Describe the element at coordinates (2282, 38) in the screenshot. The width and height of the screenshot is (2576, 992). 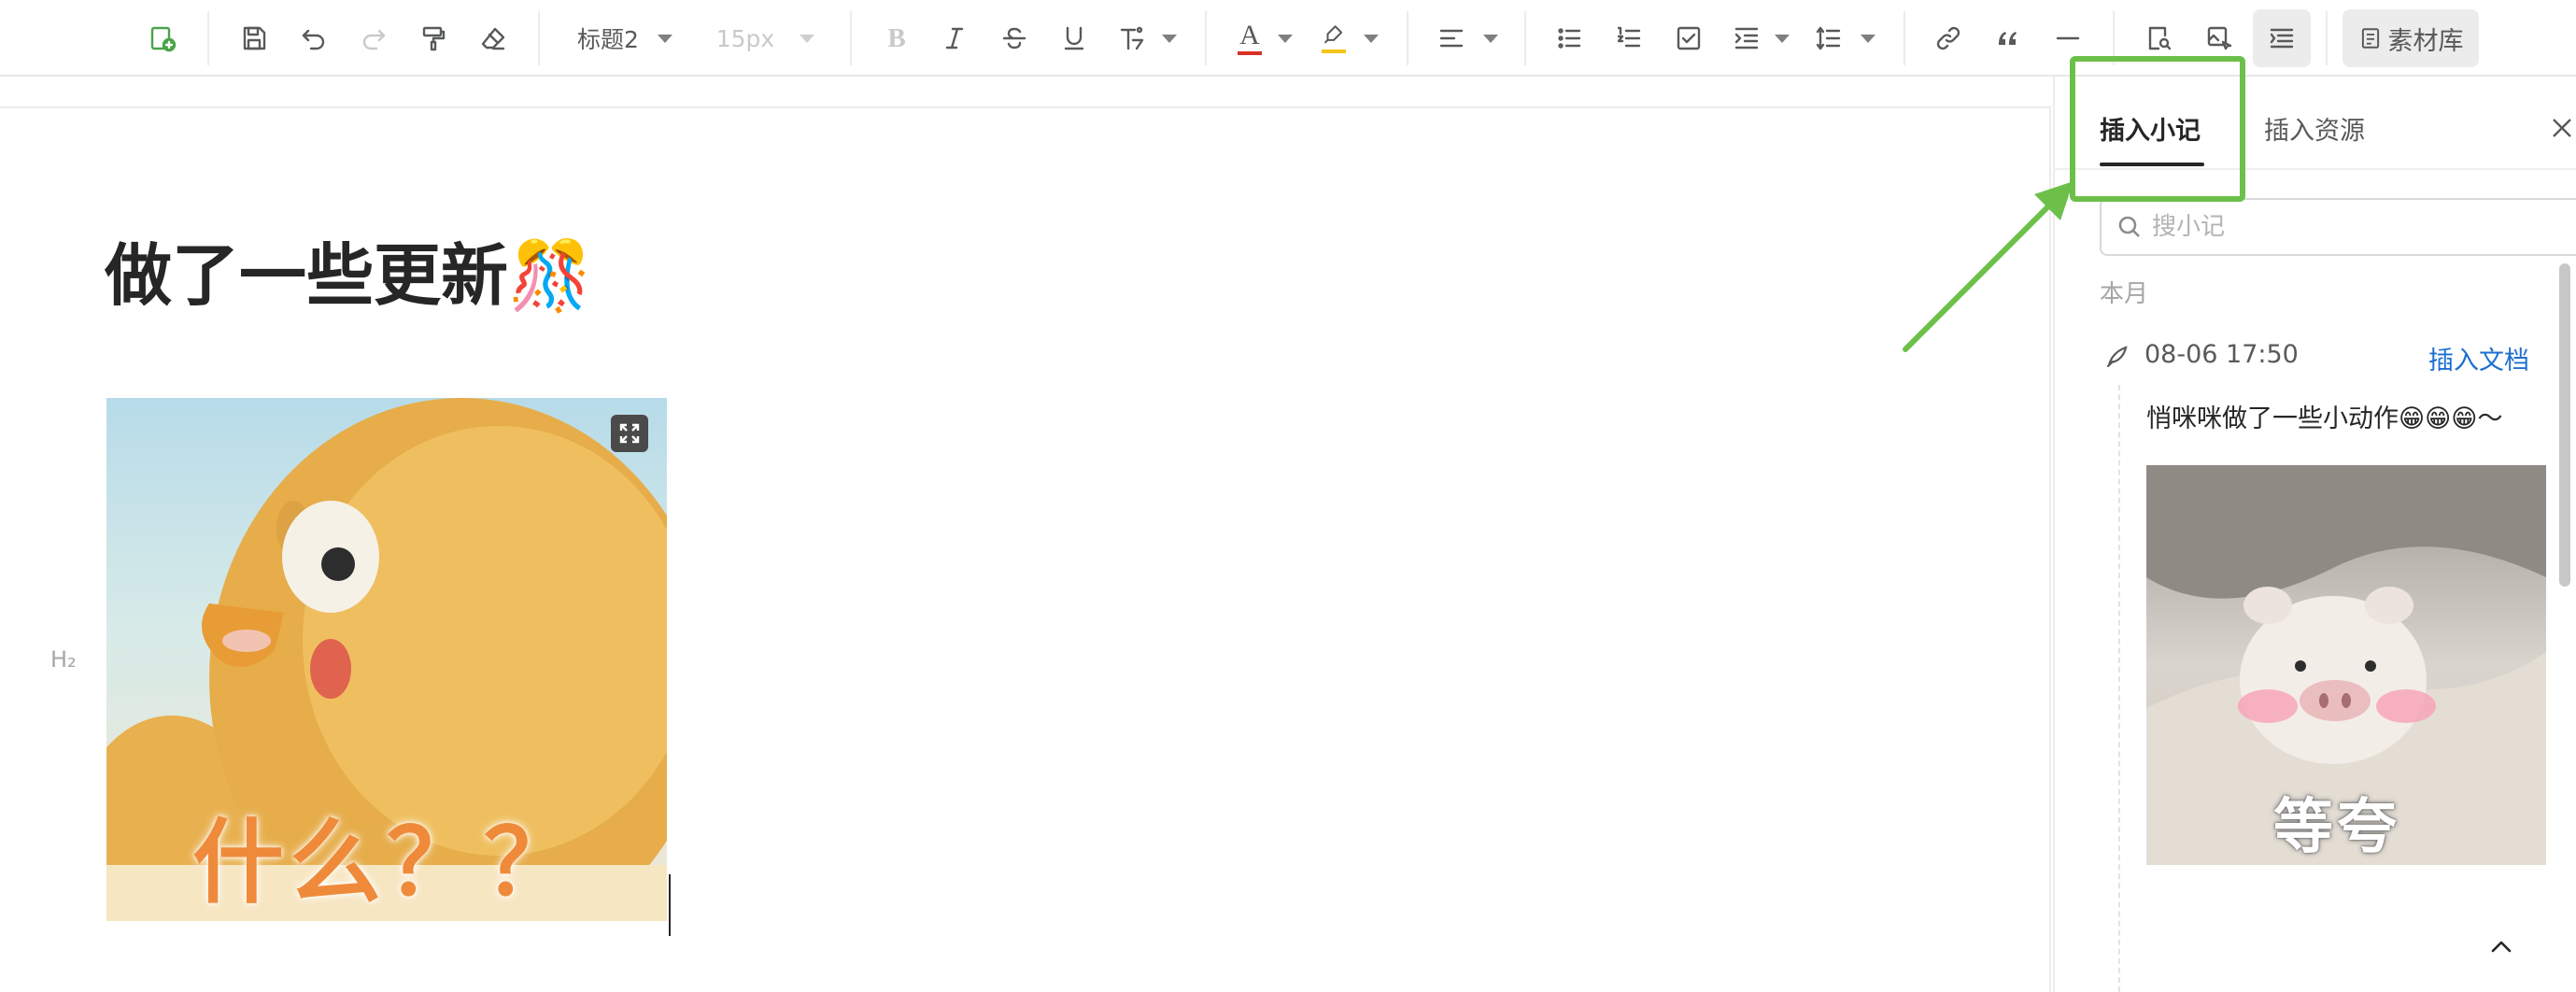
I see `outline-toggle-button` at that location.